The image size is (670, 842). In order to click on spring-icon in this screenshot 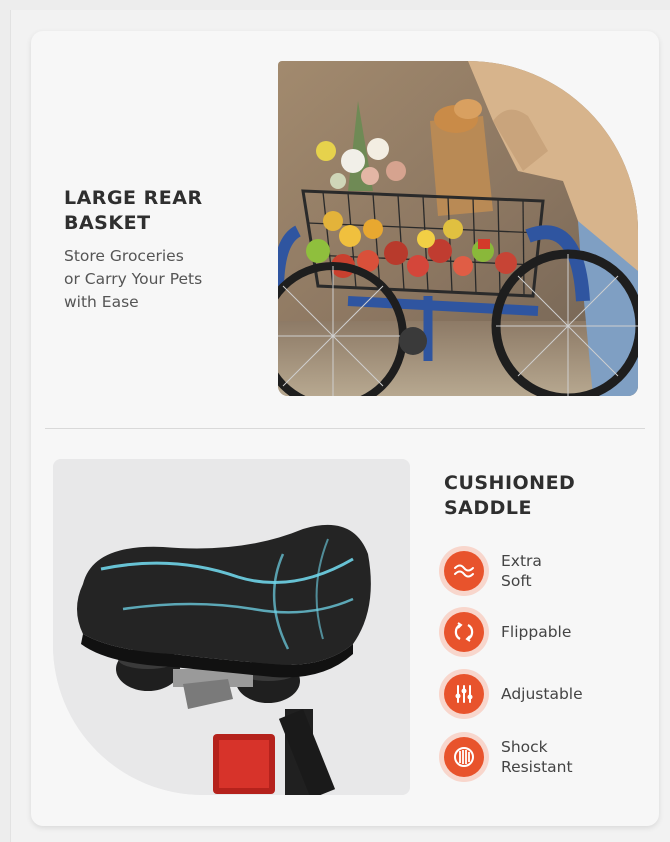, I will do `click(464, 757)`.